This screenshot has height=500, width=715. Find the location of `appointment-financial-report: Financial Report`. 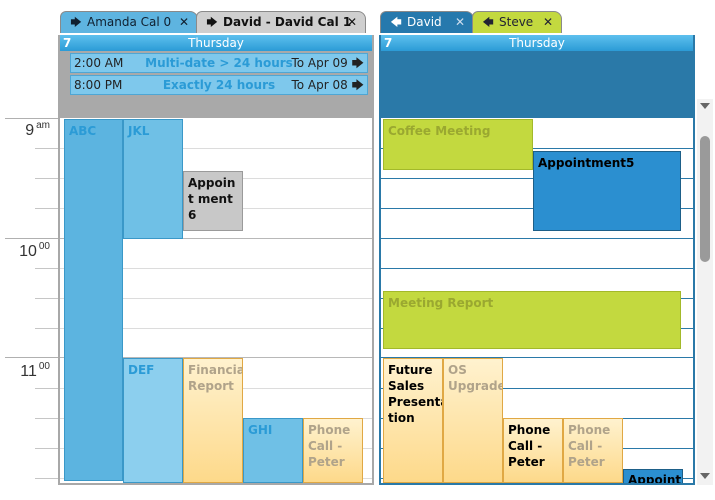

appointment-financial-report: Financial Report is located at coordinates (213, 420).